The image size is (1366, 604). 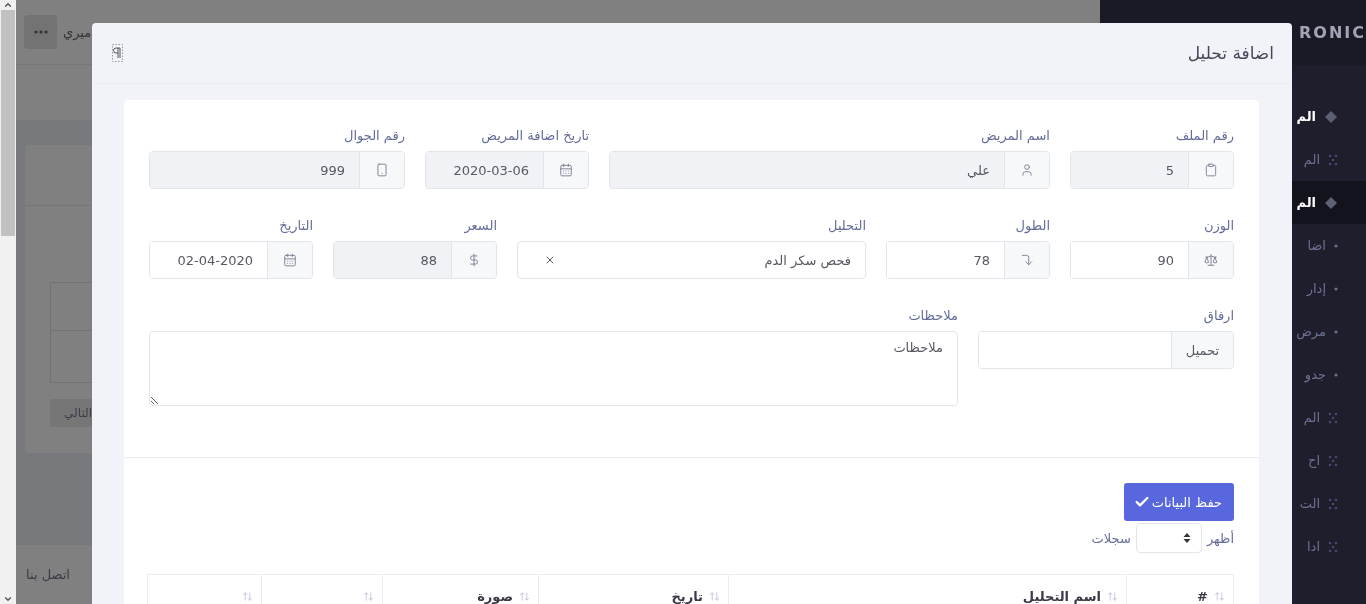 What do you see at coordinates (1111, 538) in the screenshot?
I see `page-size-label: سجلات` at bounding box center [1111, 538].